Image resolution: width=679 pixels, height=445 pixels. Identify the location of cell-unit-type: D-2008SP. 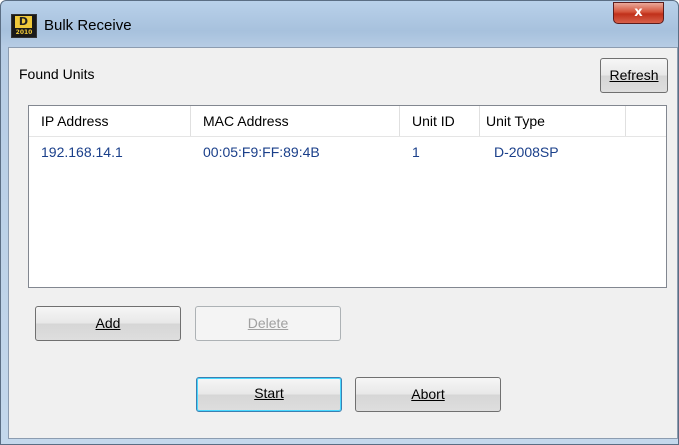
(526, 152).